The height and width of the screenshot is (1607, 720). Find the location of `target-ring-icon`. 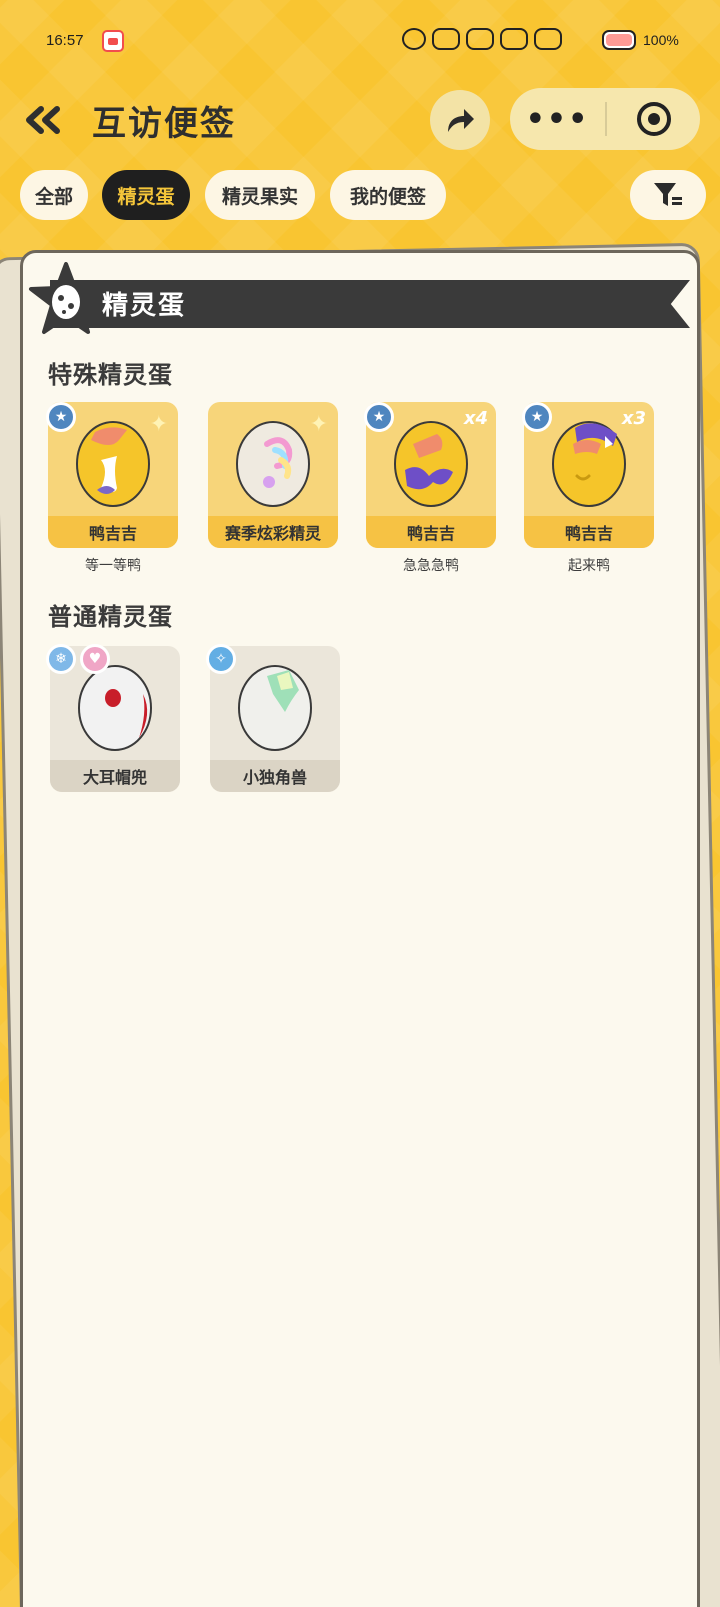

target-ring-icon is located at coordinates (653, 119).